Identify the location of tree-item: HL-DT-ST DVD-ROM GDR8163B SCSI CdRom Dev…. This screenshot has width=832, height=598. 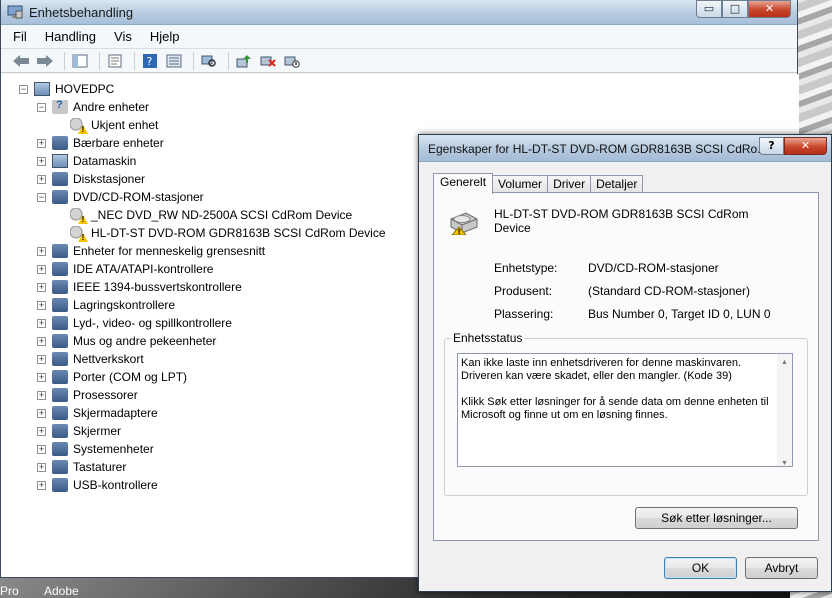
(220, 233).